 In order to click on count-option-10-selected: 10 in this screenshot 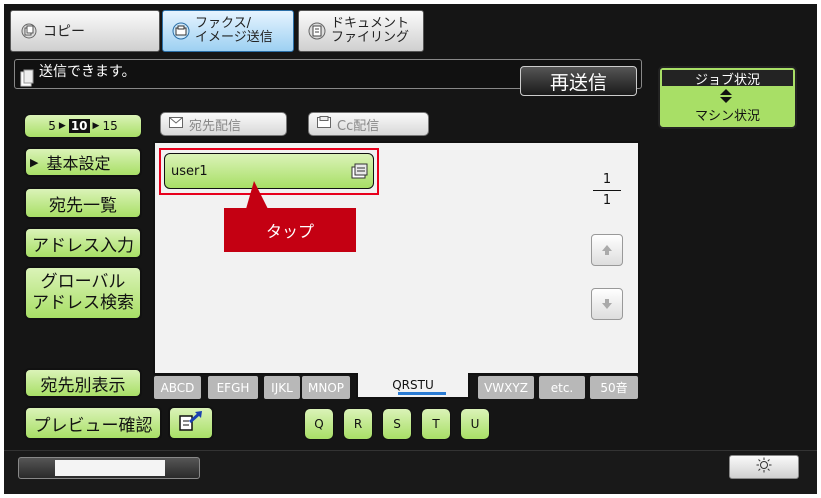, I will do `click(79, 126)`.